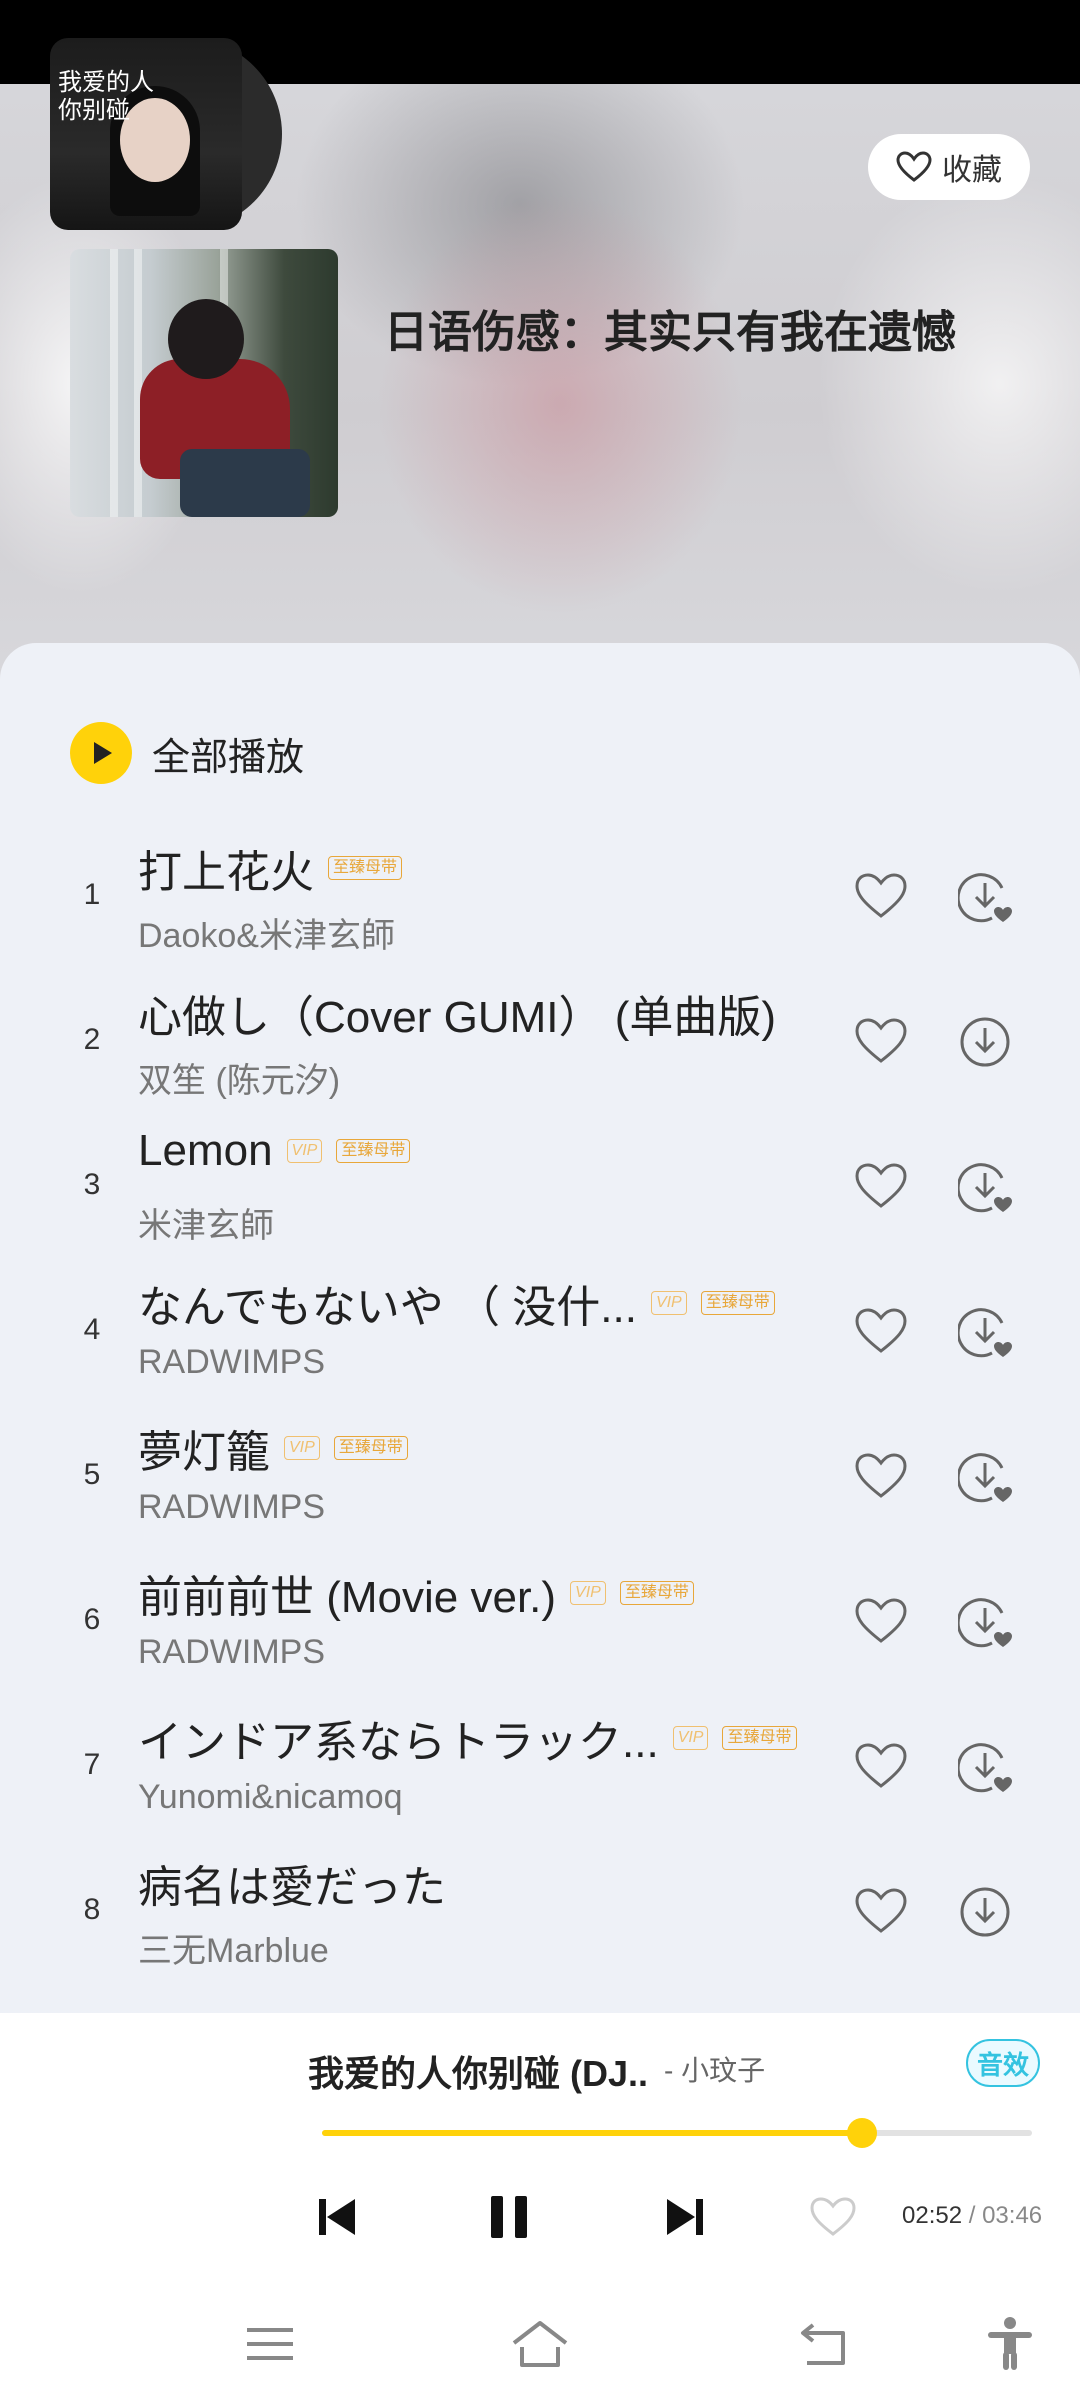 Image resolution: width=1080 pixels, height=2408 pixels. Describe the element at coordinates (540, 1190) in the screenshot. I see `song-row: 3 Lemon VIP 至臻母带 米津玄師` at that location.